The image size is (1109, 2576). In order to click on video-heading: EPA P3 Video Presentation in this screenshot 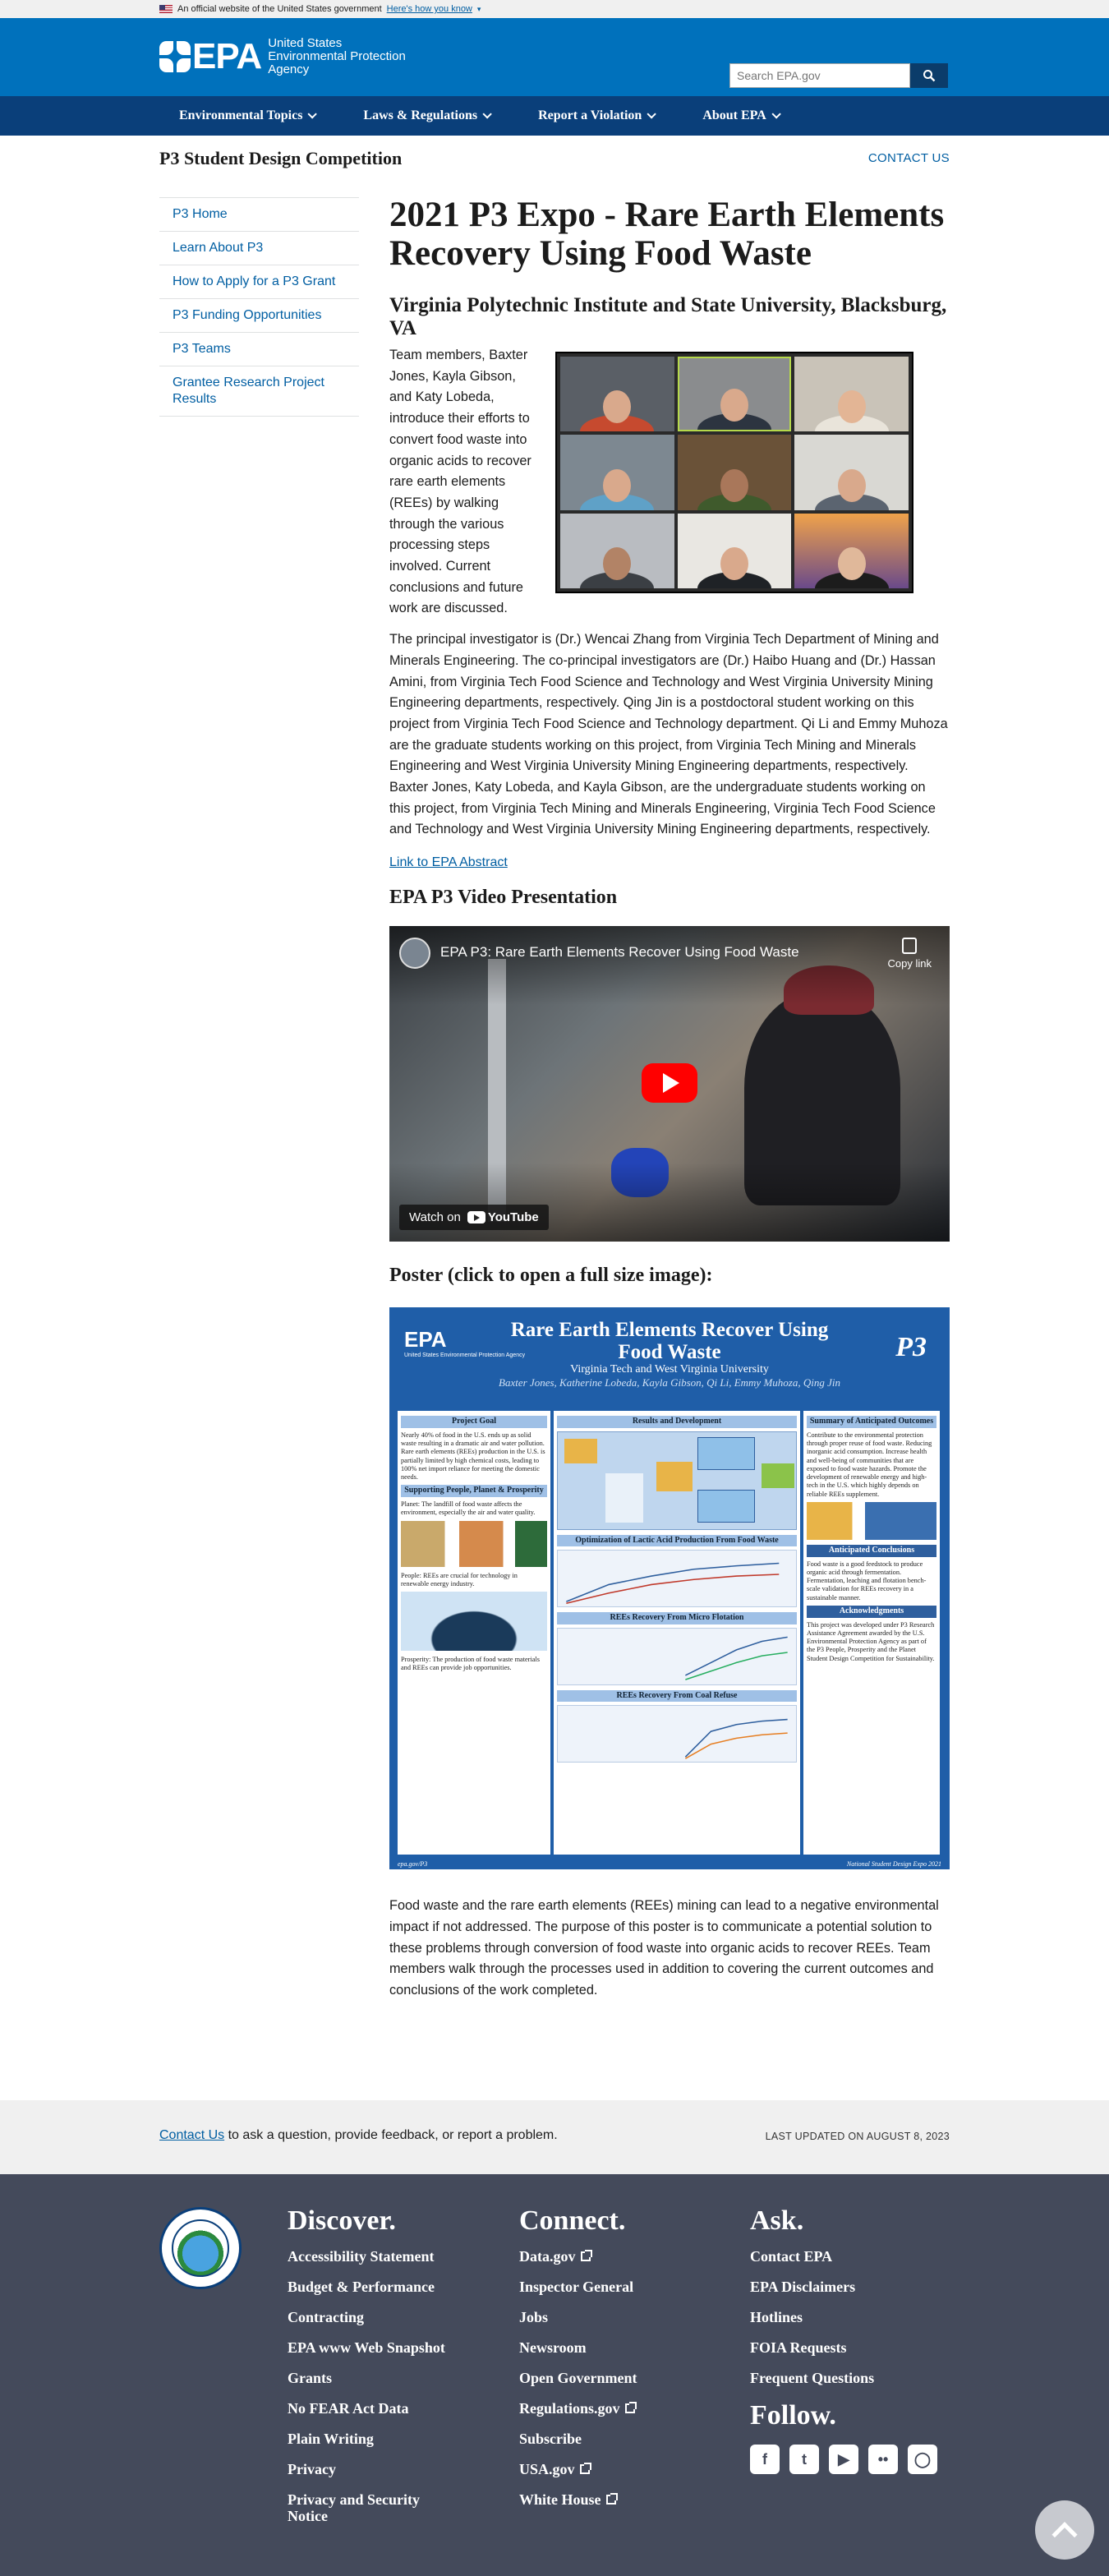, I will do `click(503, 898)`.